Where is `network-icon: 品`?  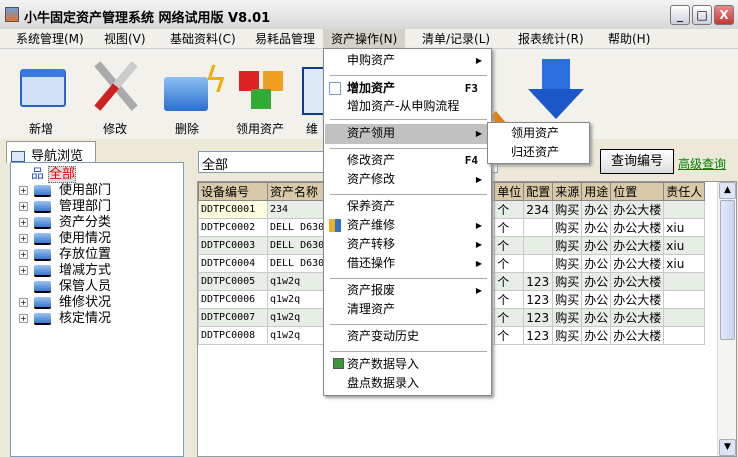
network-icon: 品 is located at coordinates (38, 174).